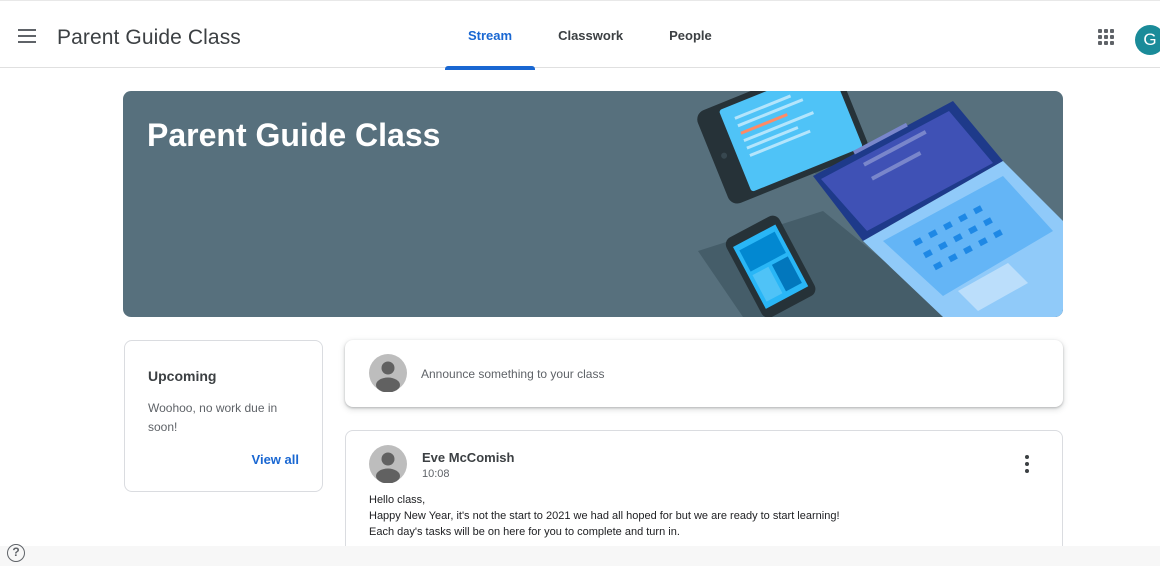  I want to click on tab-classwork: Classwork, so click(590, 35).